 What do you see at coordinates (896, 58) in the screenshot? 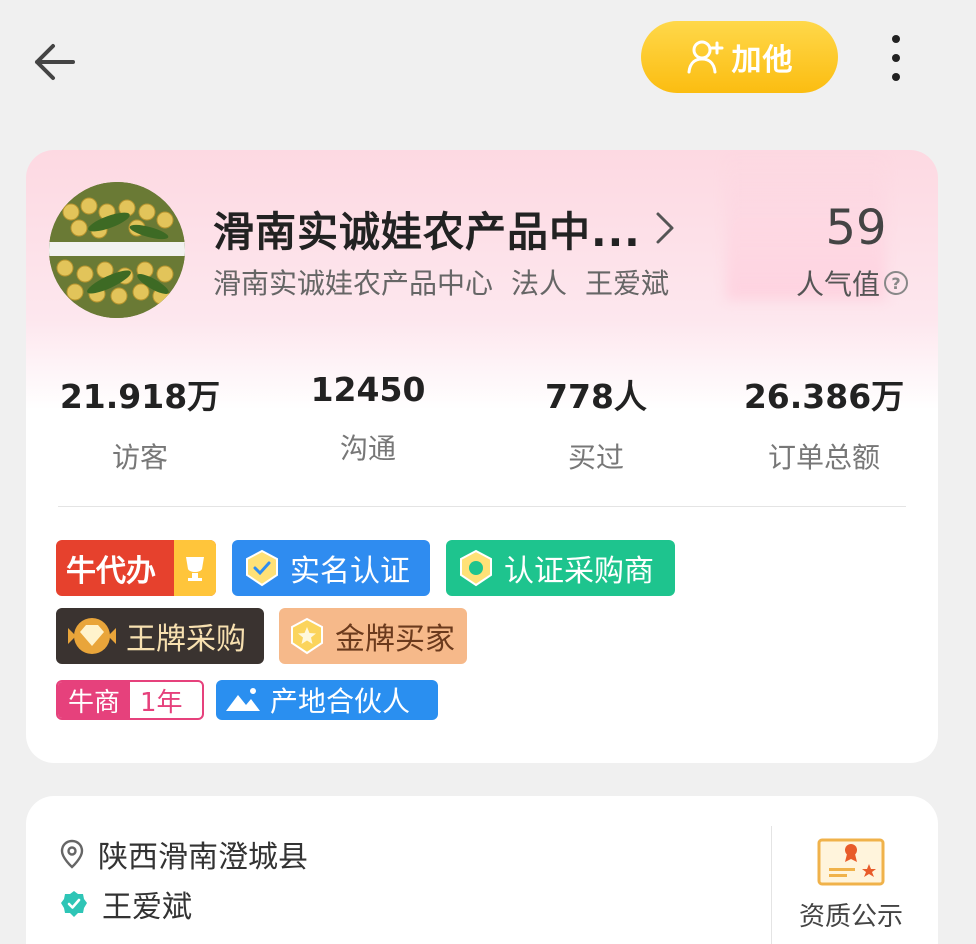
I see `more-options-button` at bounding box center [896, 58].